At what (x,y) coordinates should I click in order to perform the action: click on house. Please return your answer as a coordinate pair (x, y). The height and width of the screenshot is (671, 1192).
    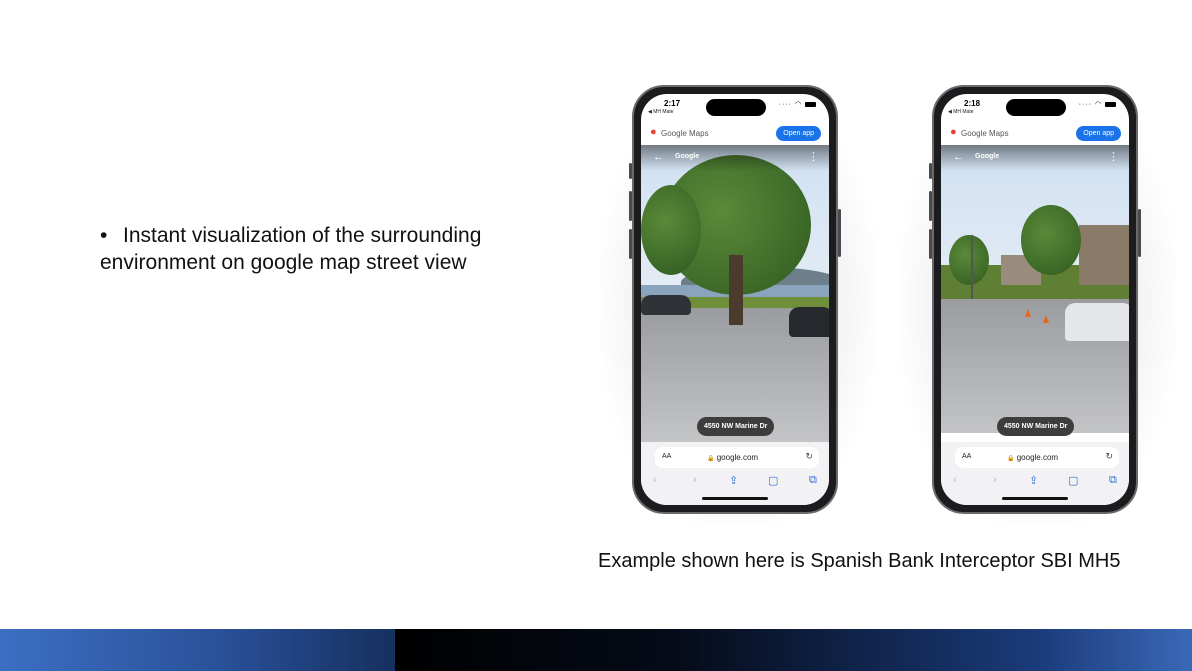
    Looking at the image, I should click on (1104, 255).